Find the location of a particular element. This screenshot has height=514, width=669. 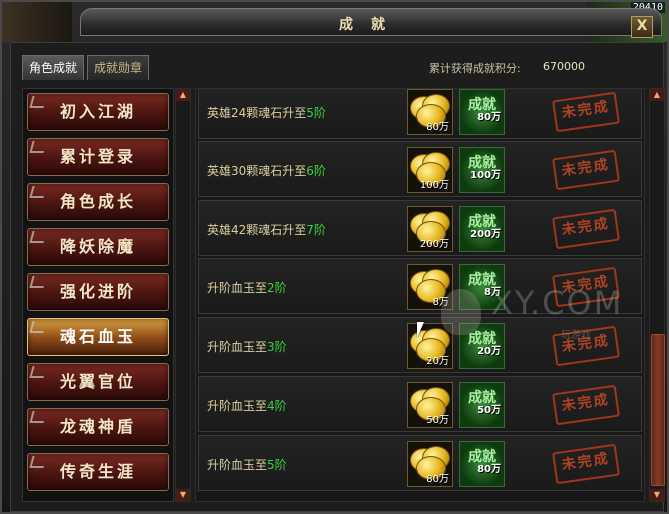

category-item: 累计登录 is located at coordinates (98, 157).